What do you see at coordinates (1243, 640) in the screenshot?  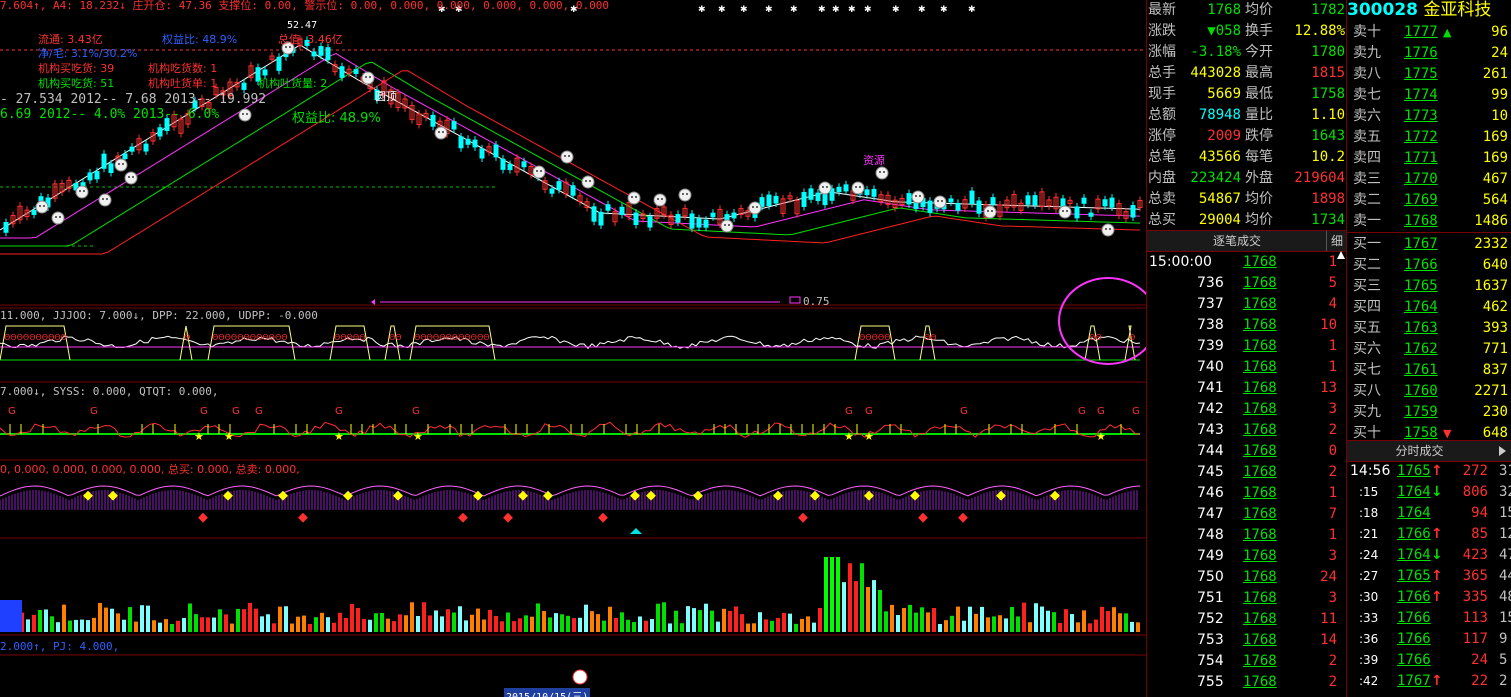 I see `tick-row: 753 1768 14` at bounding box center [1243, 640].